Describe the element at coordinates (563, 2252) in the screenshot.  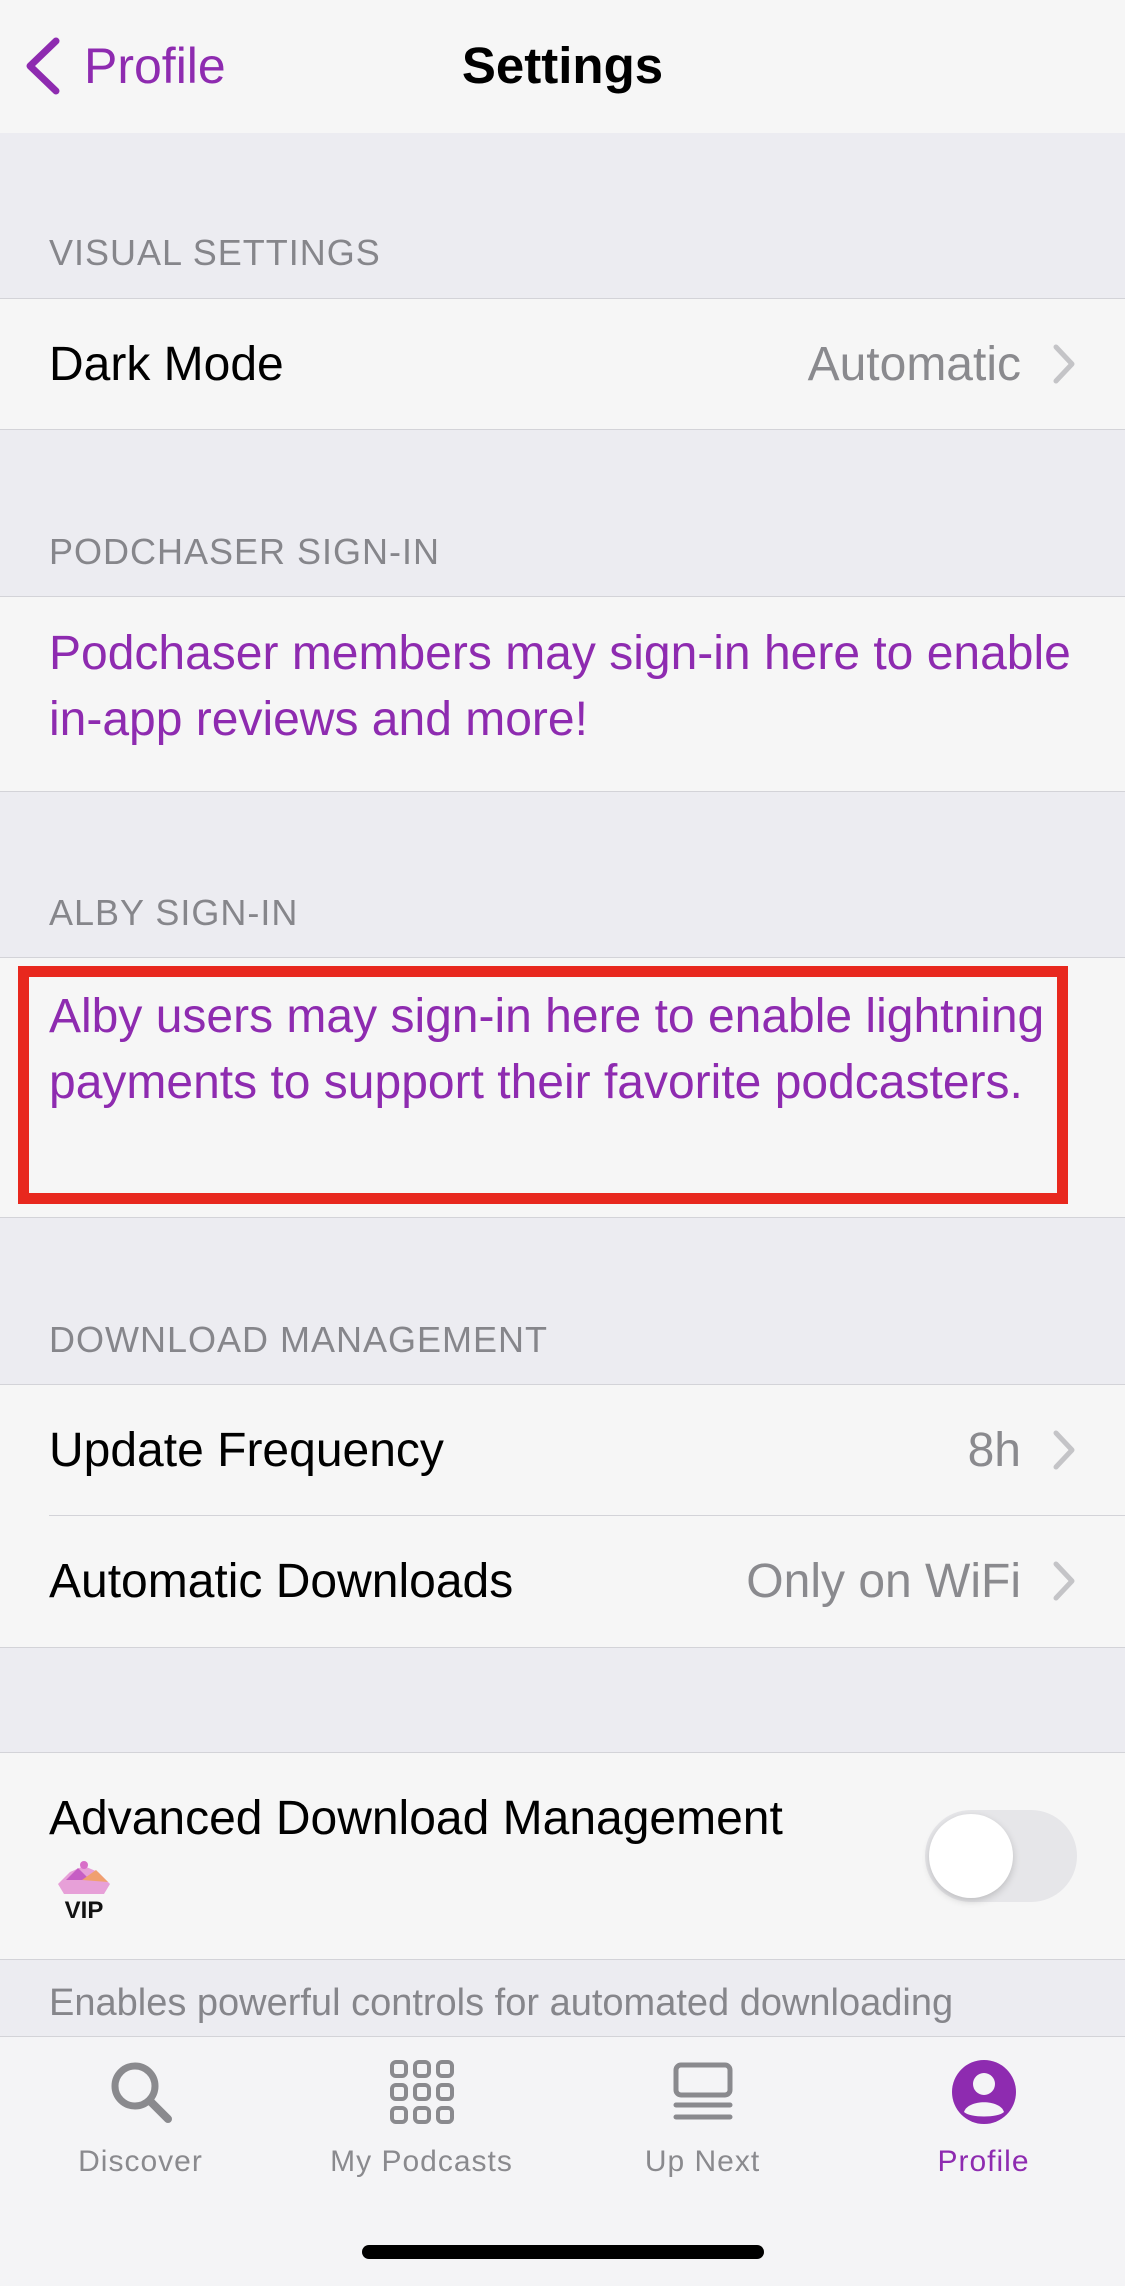
I see `home-indicator` at that location.